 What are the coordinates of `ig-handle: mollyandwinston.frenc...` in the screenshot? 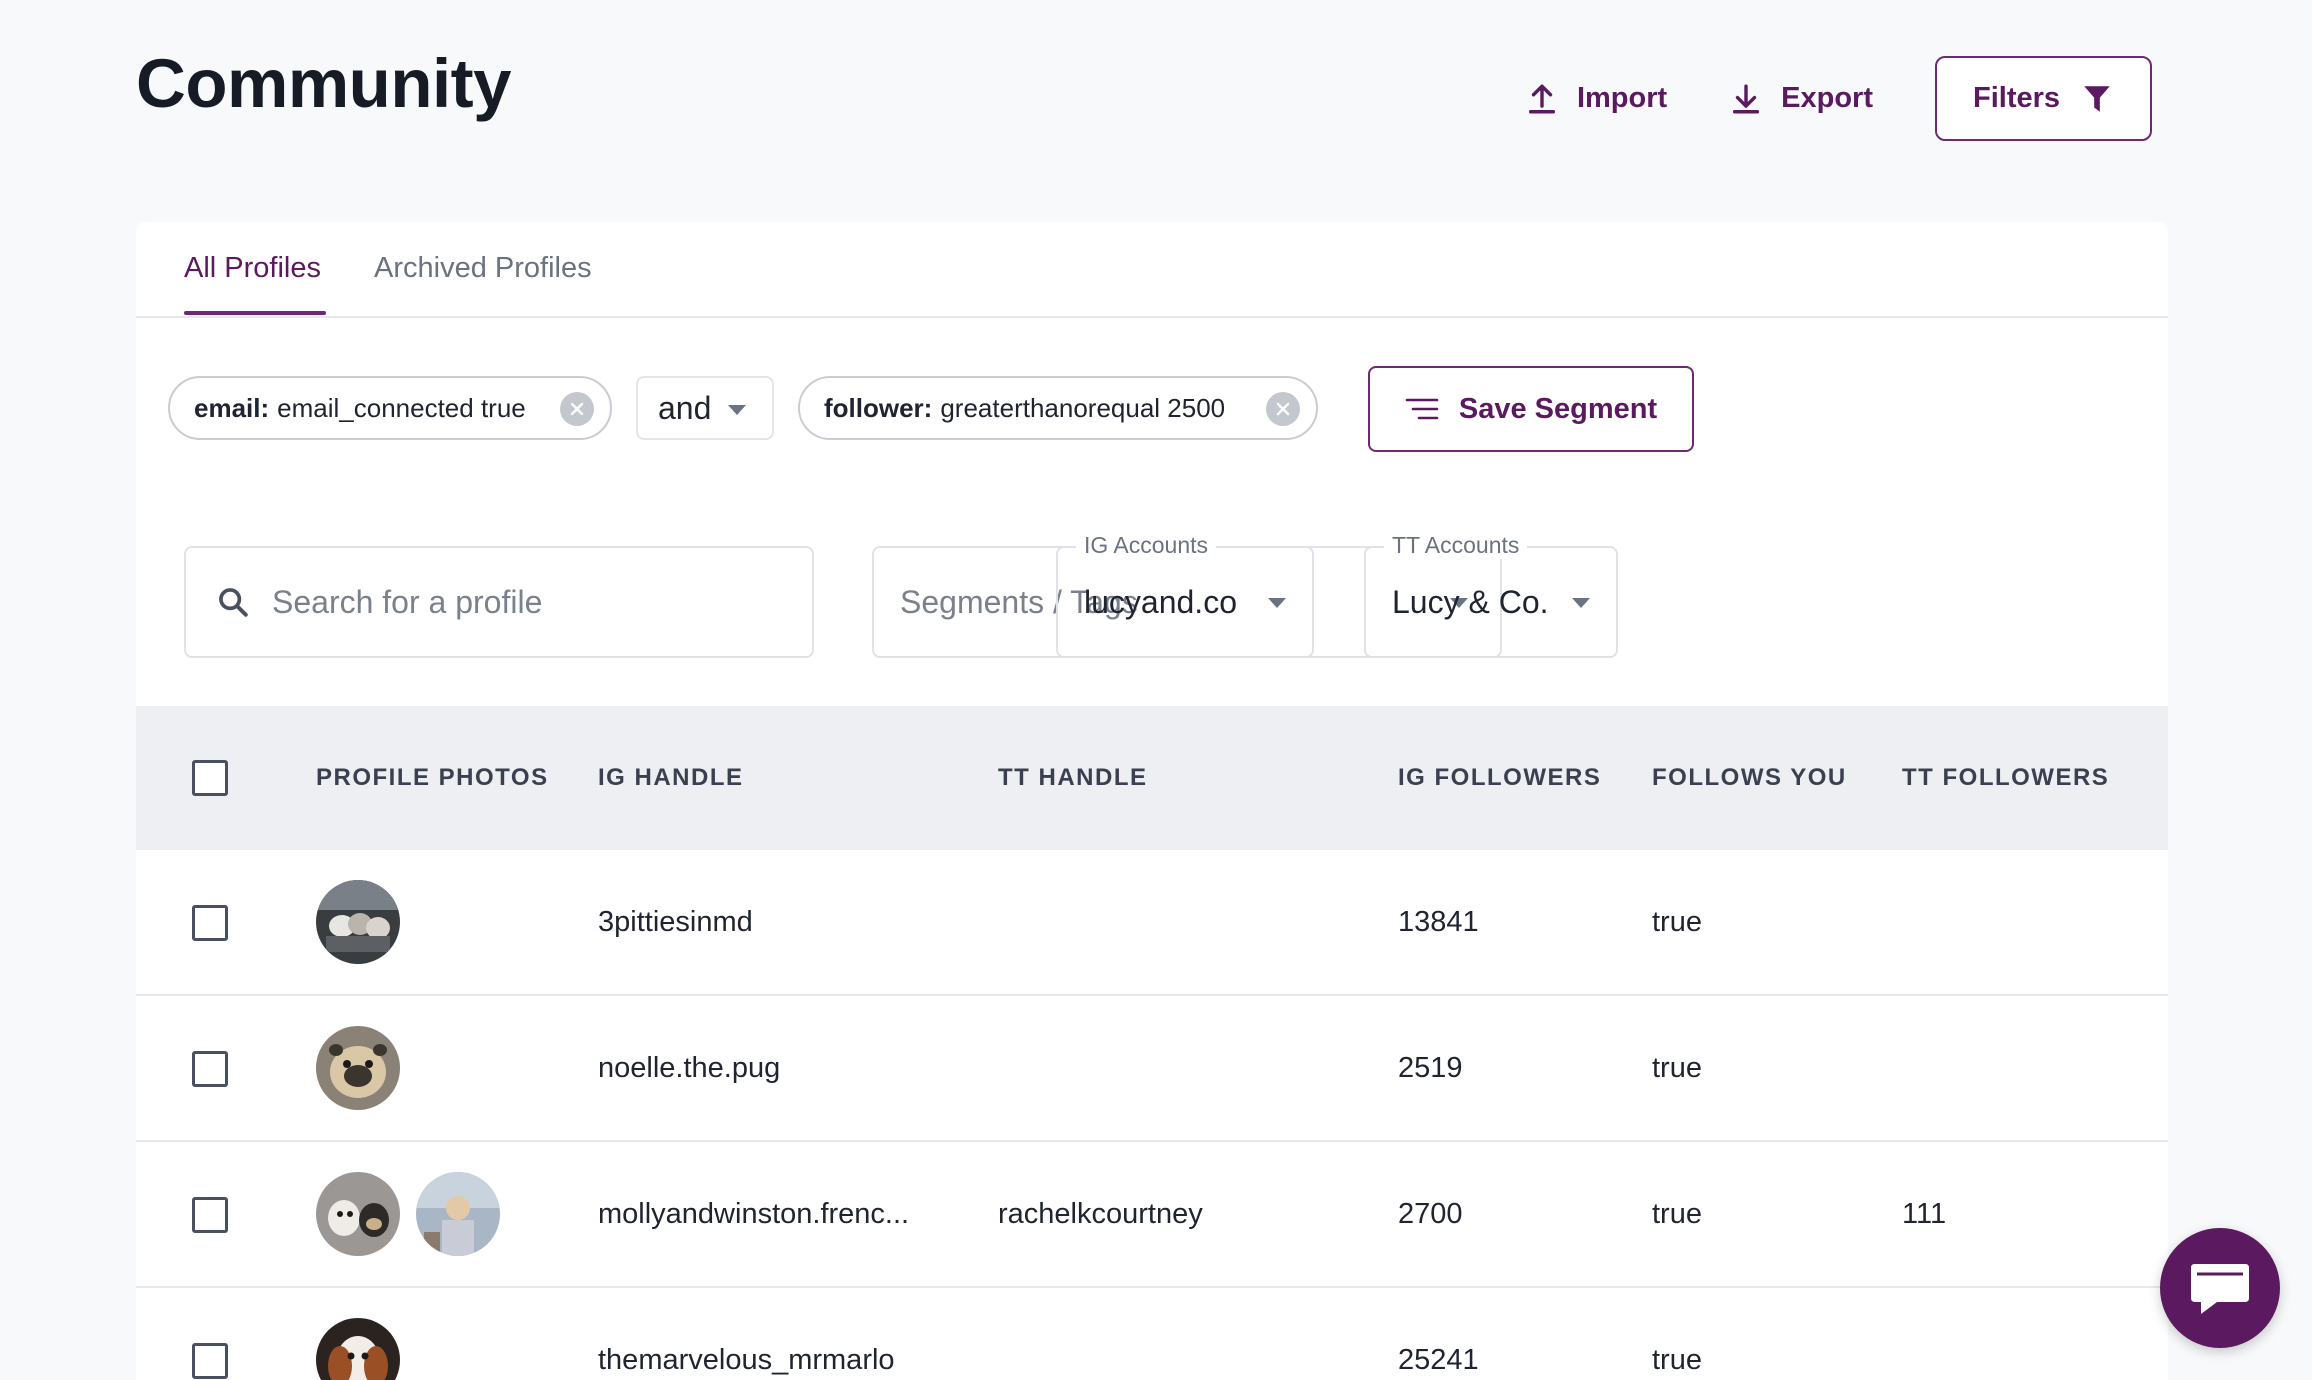 It's located at (753, 1214).